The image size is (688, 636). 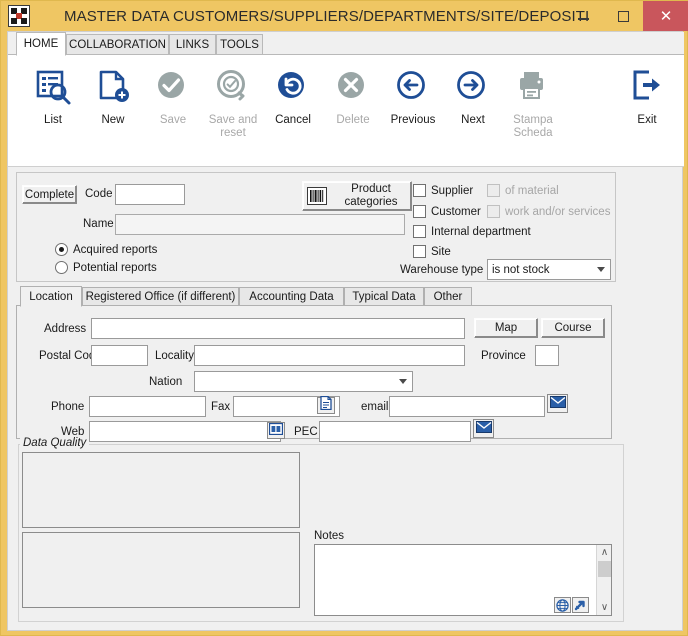 What do you see at coordinates (473, 111) in the screenshot?
I see `next-button: Next` at bounding box center [473, 111].